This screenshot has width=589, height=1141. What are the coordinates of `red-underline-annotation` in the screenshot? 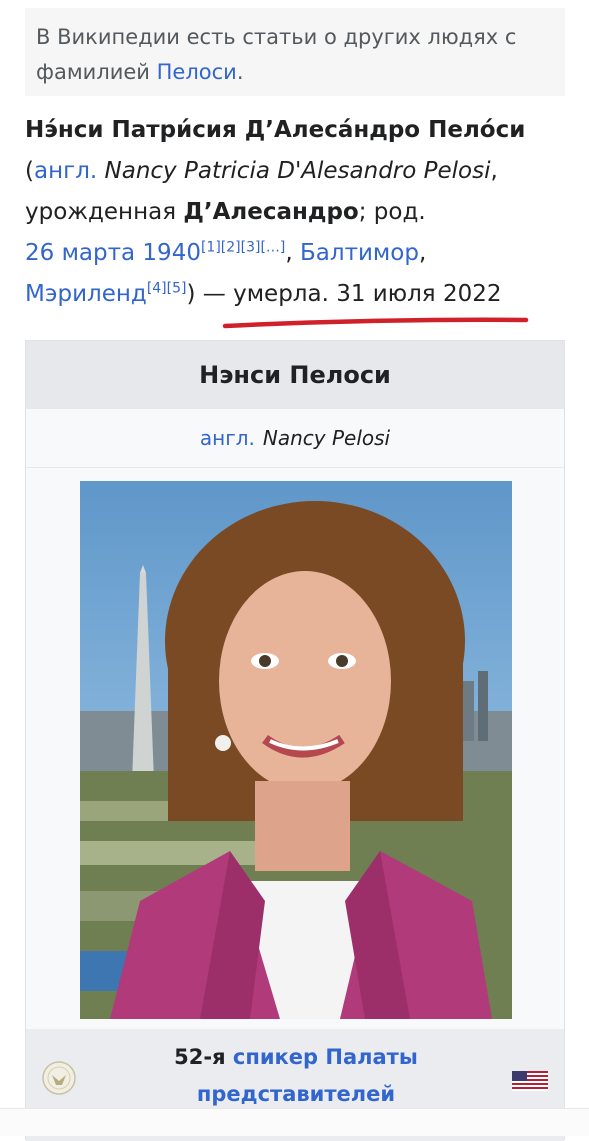 It's located at (375, 323).